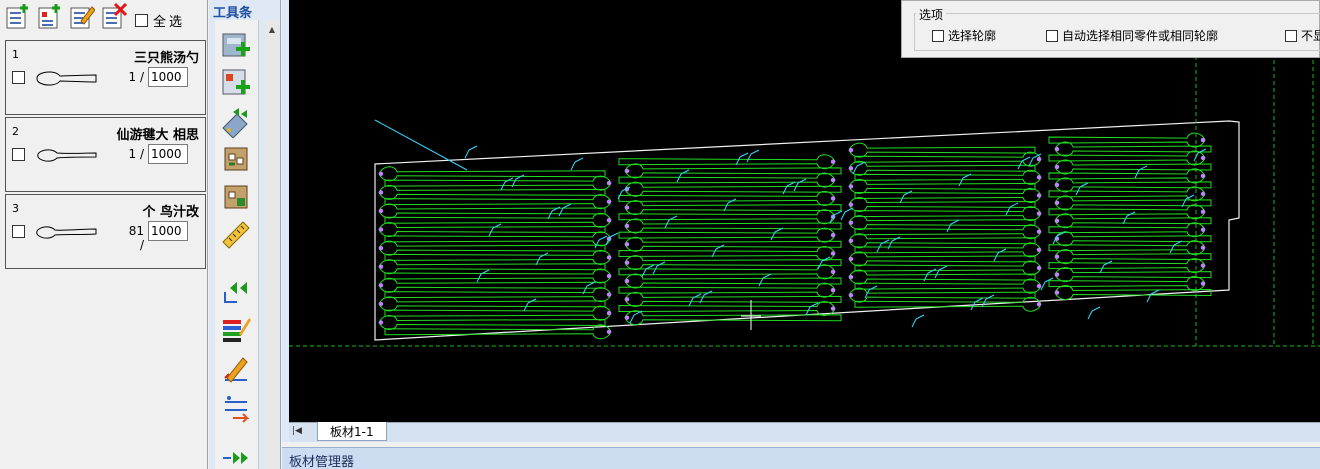  What do you see at coordinates (105, 77) in the screenshot?
I see `part-card: 1 三只熊汤勺 1 / 1000` at bounding box center [105, 77].